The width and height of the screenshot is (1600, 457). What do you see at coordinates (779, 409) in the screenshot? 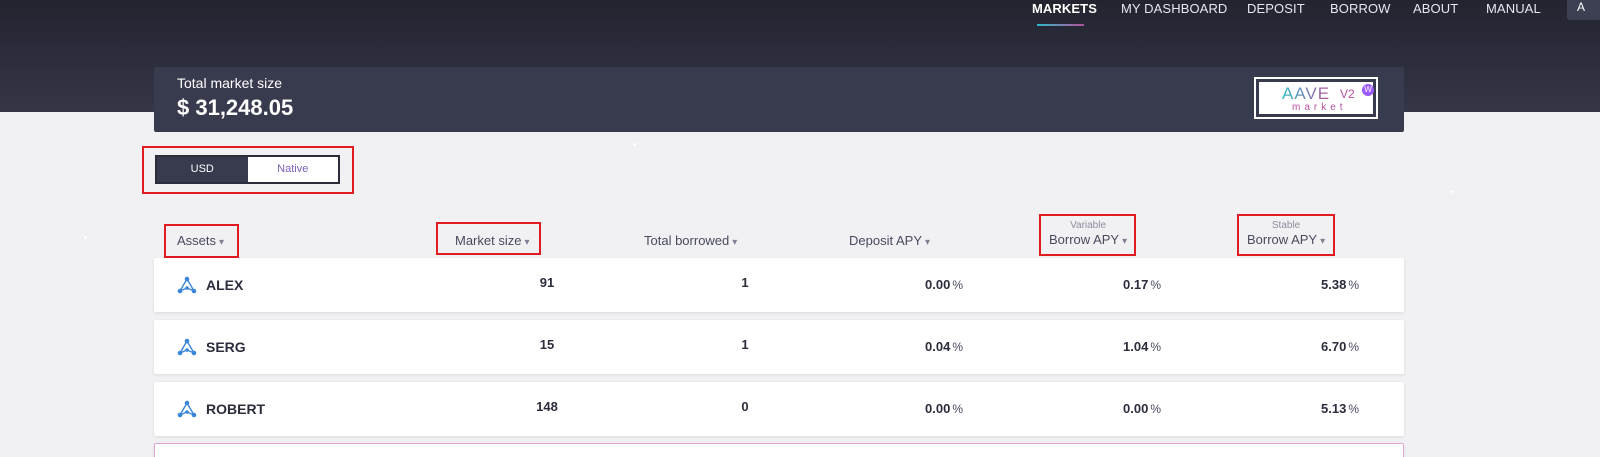
I see `table-row: ROBERT 148 0 0.00% 0.00% 5.13%` at bounding box center [779, 409].